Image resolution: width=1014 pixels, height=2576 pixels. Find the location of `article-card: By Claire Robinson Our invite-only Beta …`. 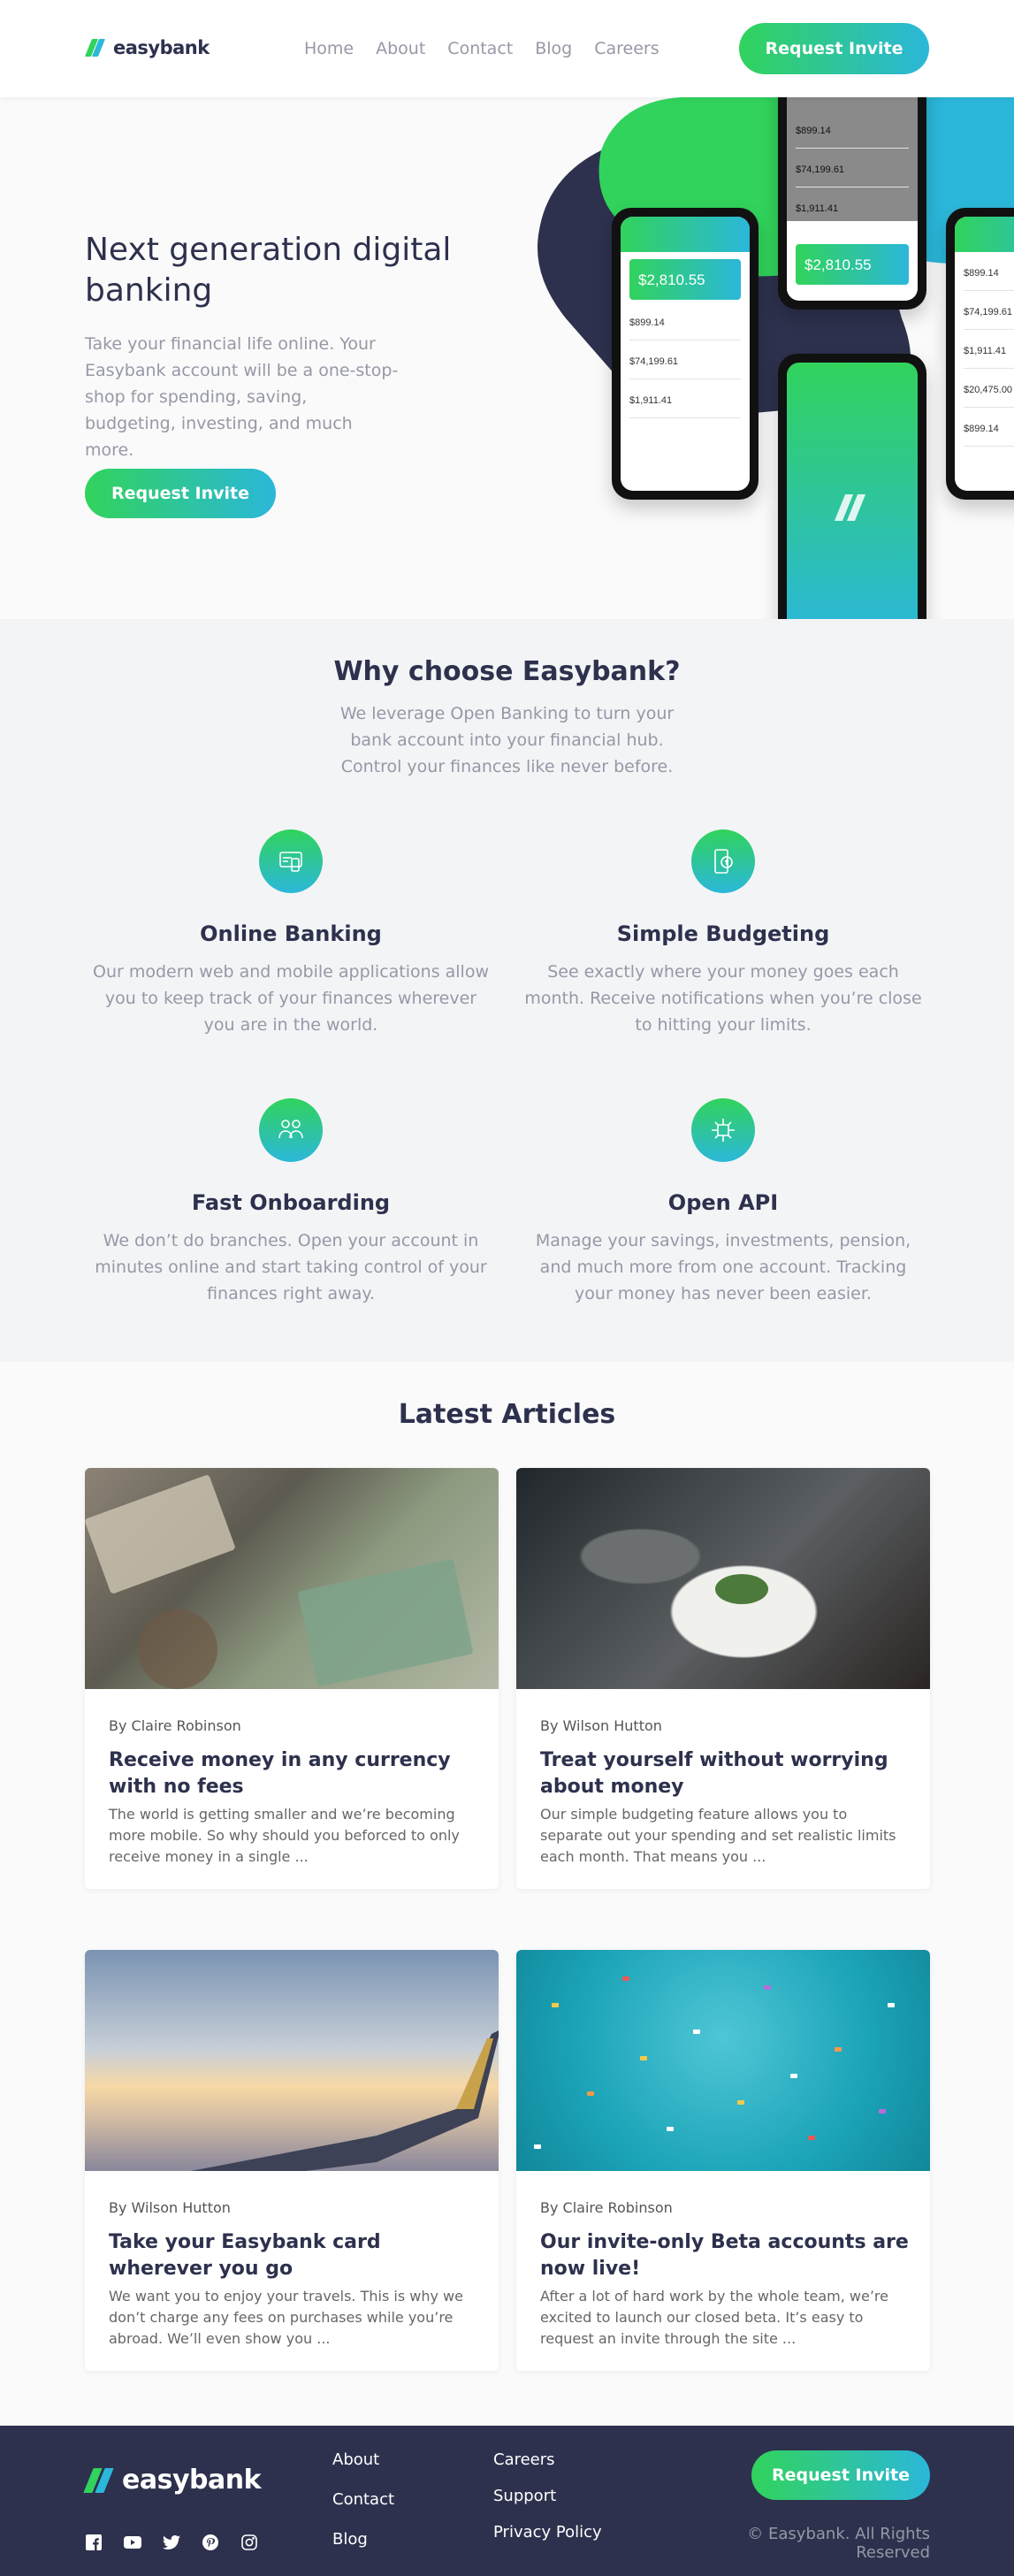

article-card: By Claire Robinson Our invite-only Beta … is located at coordinates (723, 2161).